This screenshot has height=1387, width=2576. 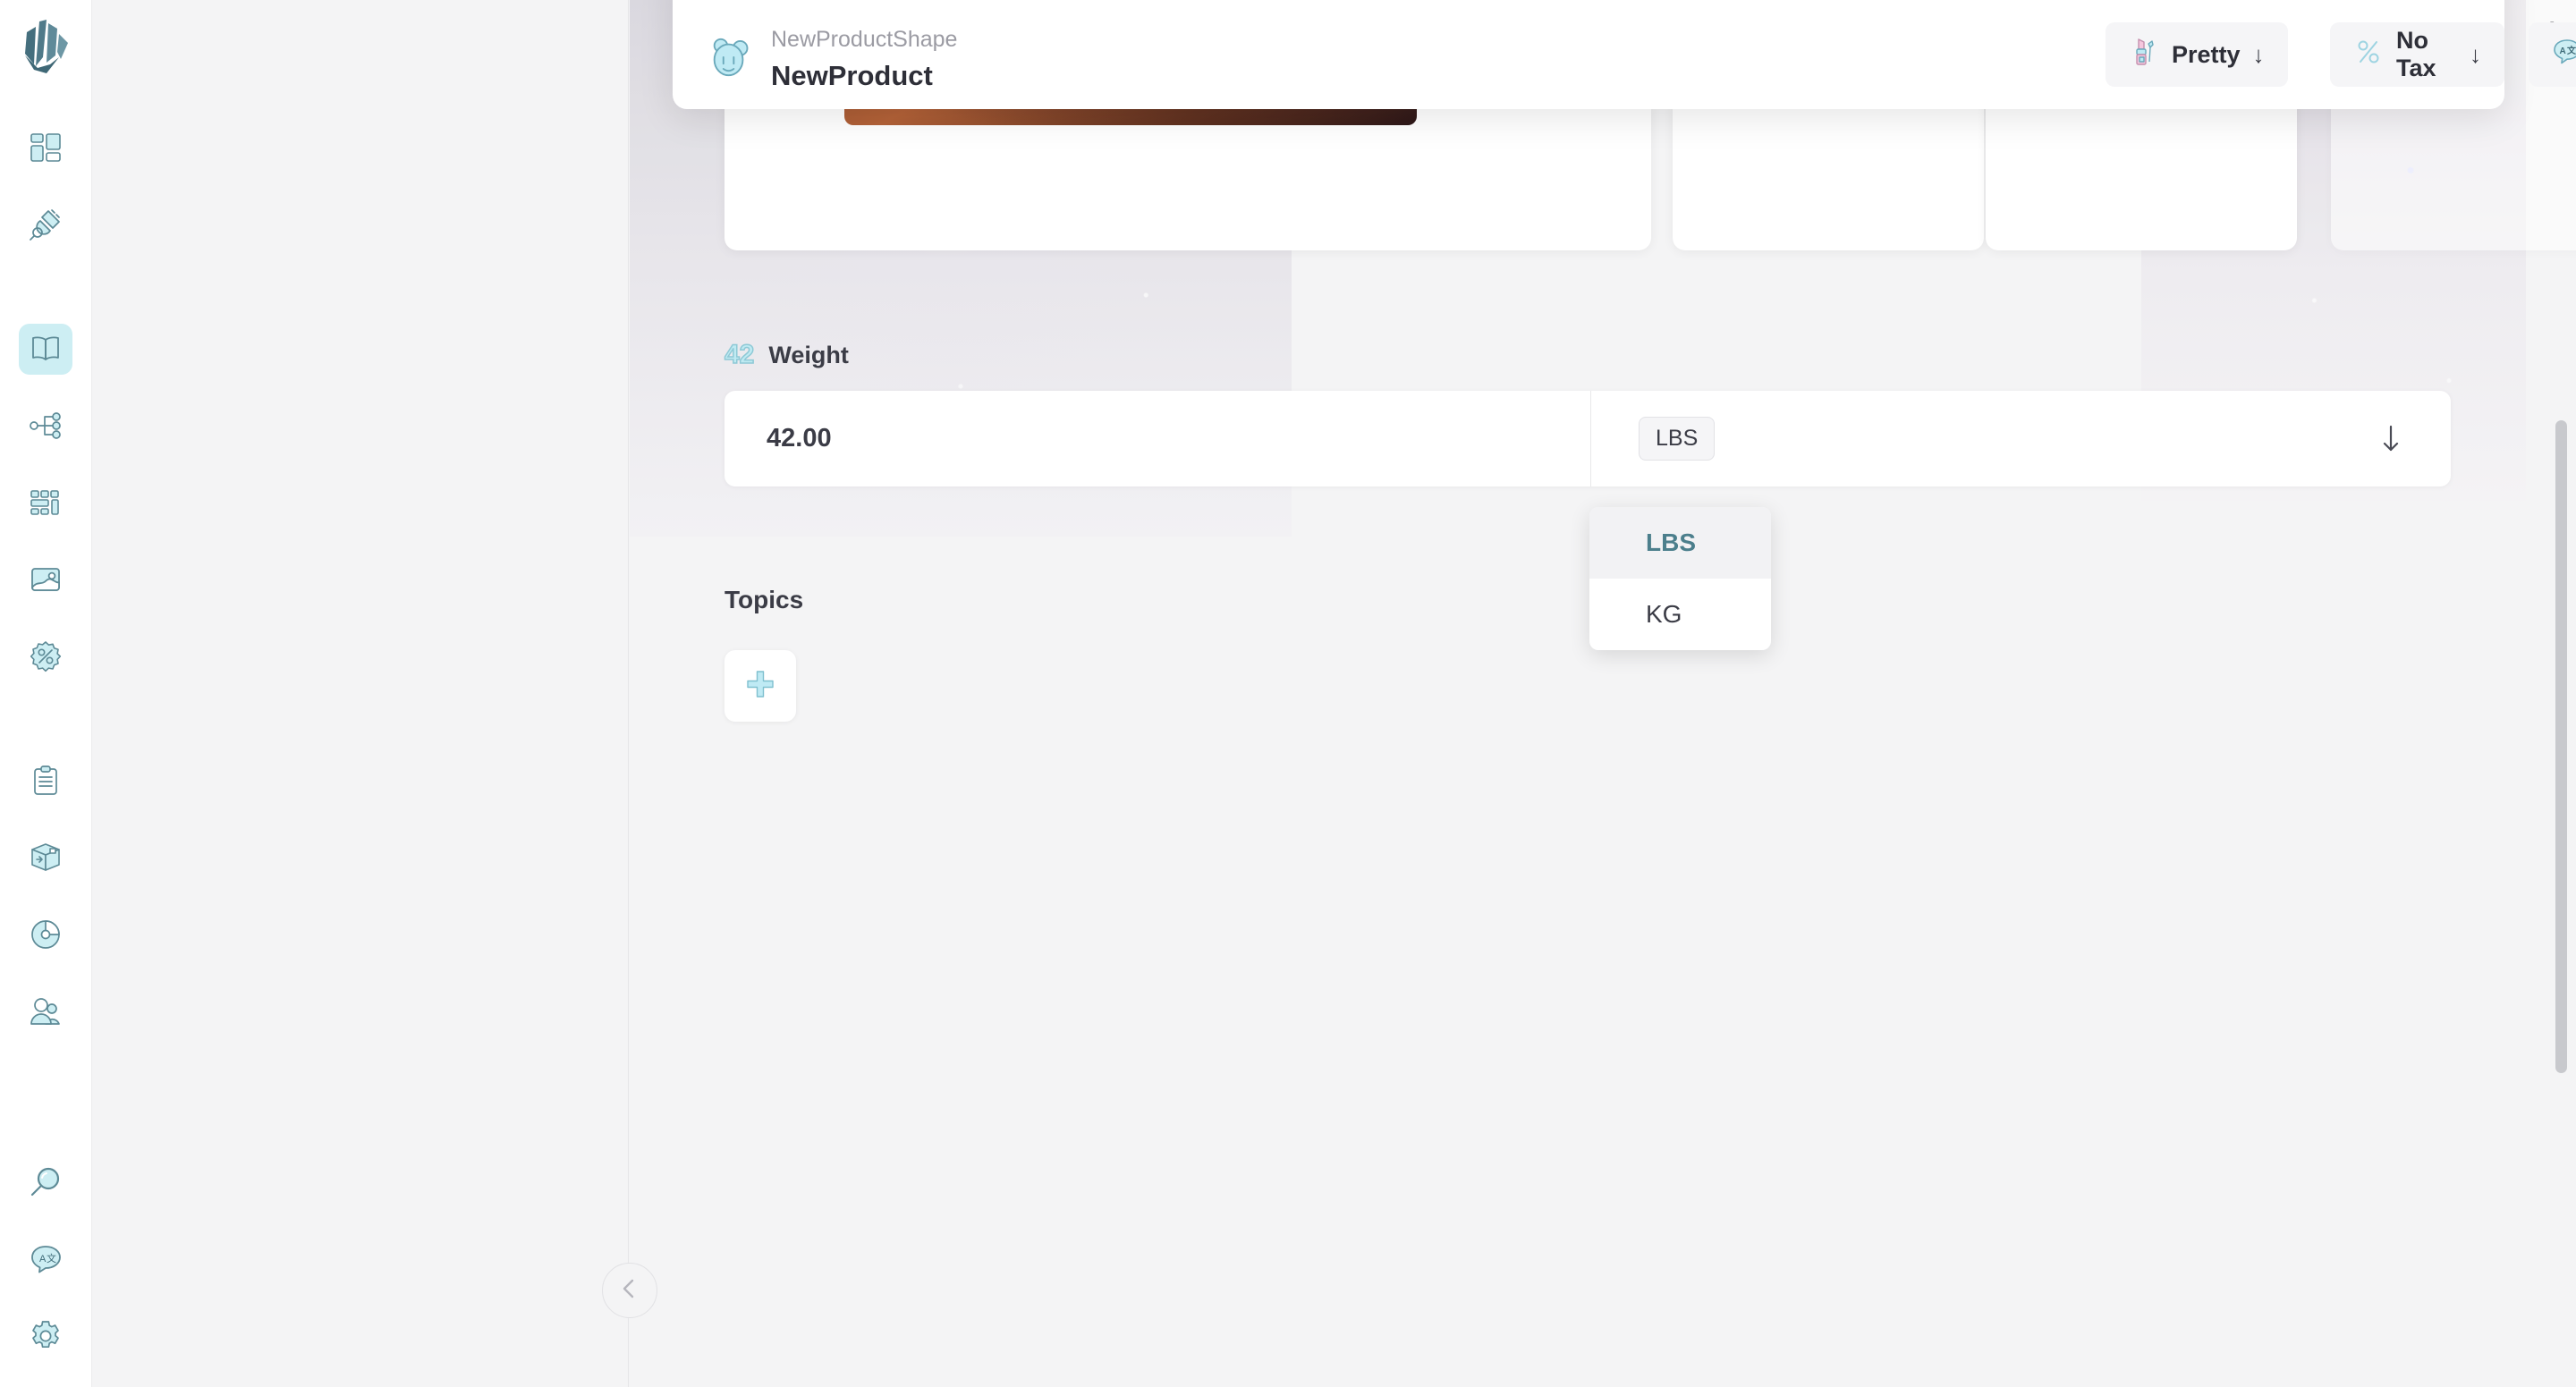 I want to click on clipboard-orders-icon, so click(x=46, y=781).